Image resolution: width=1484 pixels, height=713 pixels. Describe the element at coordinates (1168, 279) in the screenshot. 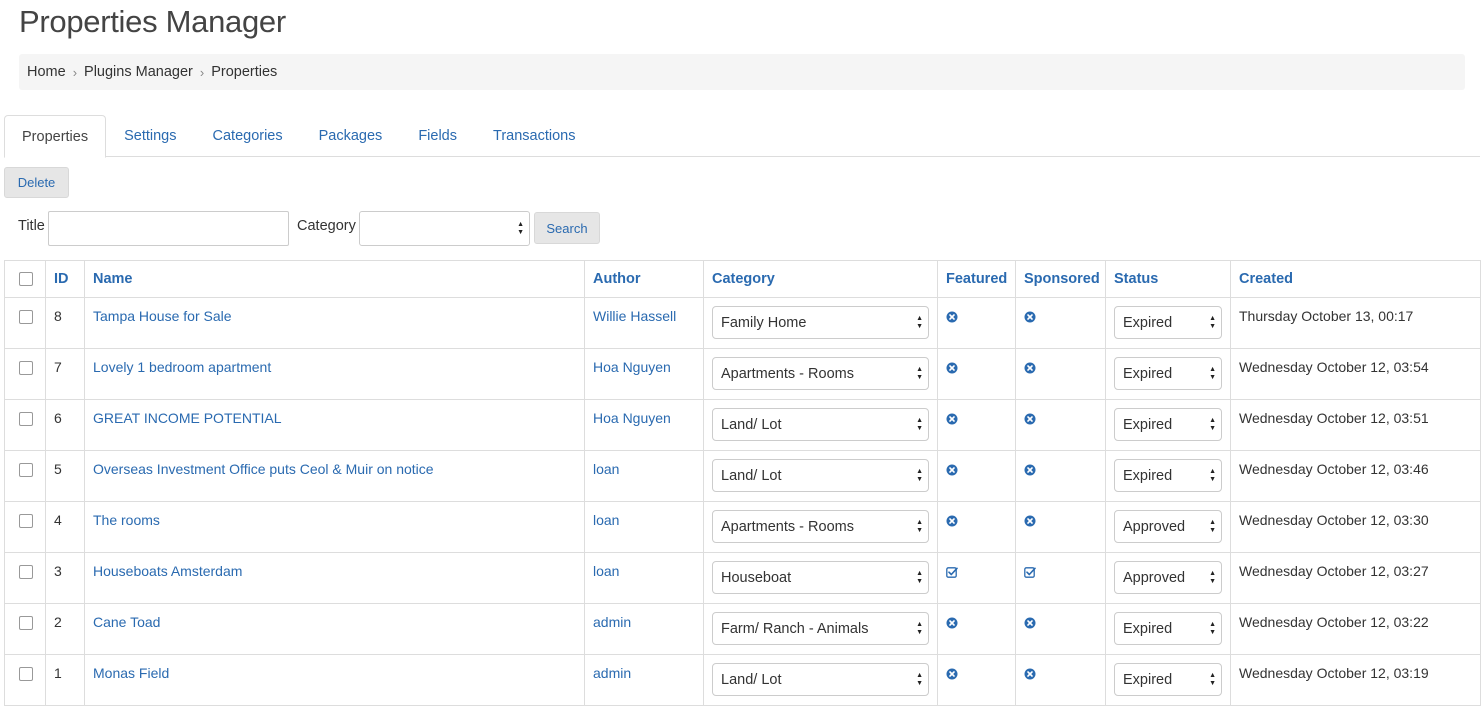

I see `column-header-status: Status` at that location.